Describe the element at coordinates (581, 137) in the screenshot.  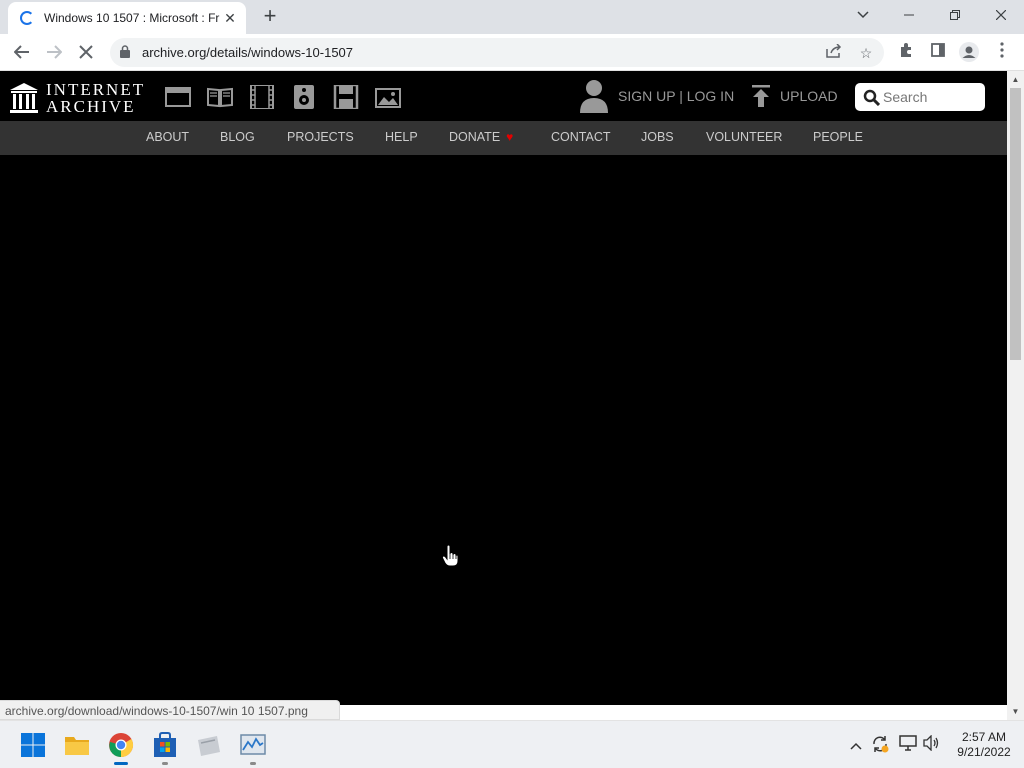
I see `nav-contact: CONTACT` at that location.